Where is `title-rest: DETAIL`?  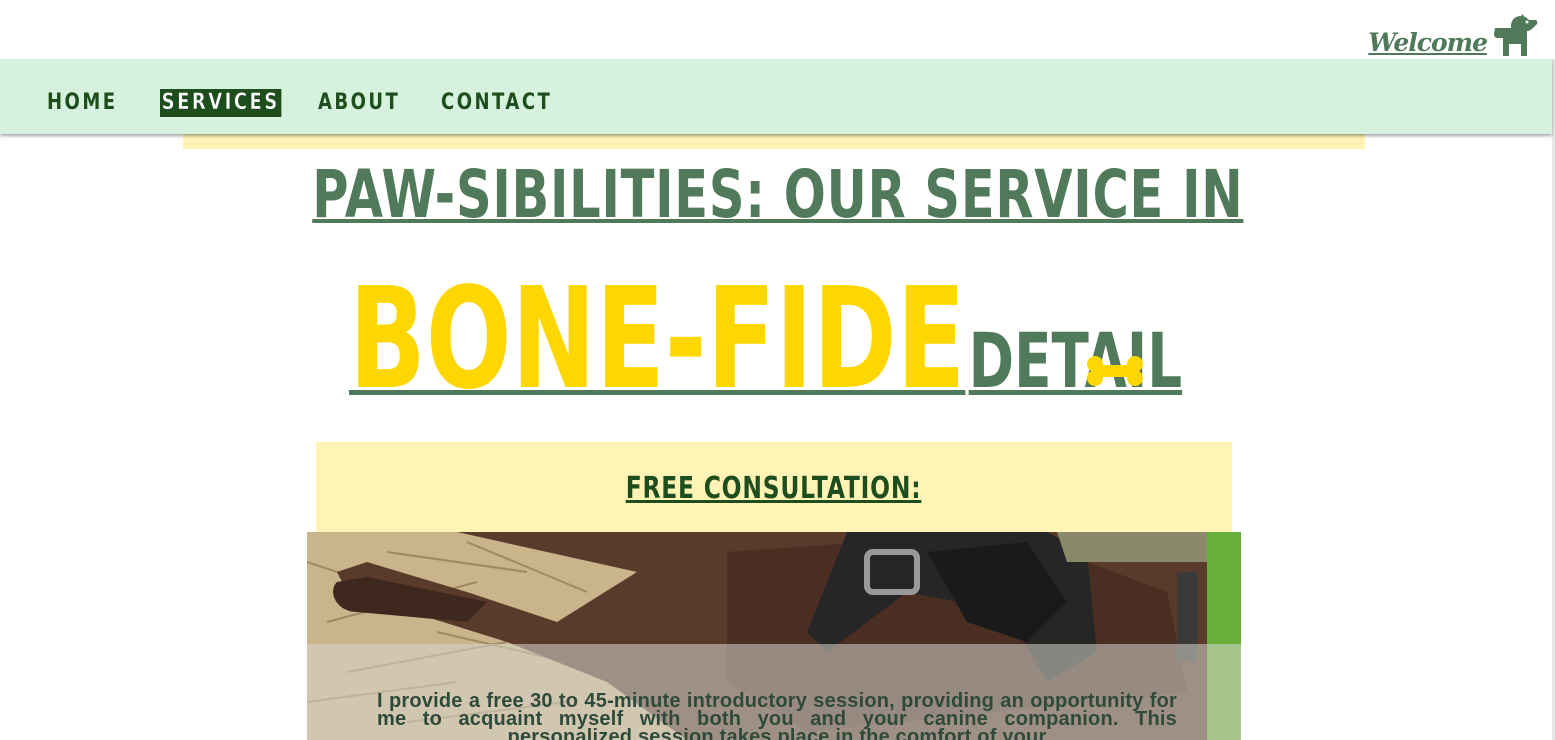
title-rest: DETAIL is located at coordinates (1075, 360).